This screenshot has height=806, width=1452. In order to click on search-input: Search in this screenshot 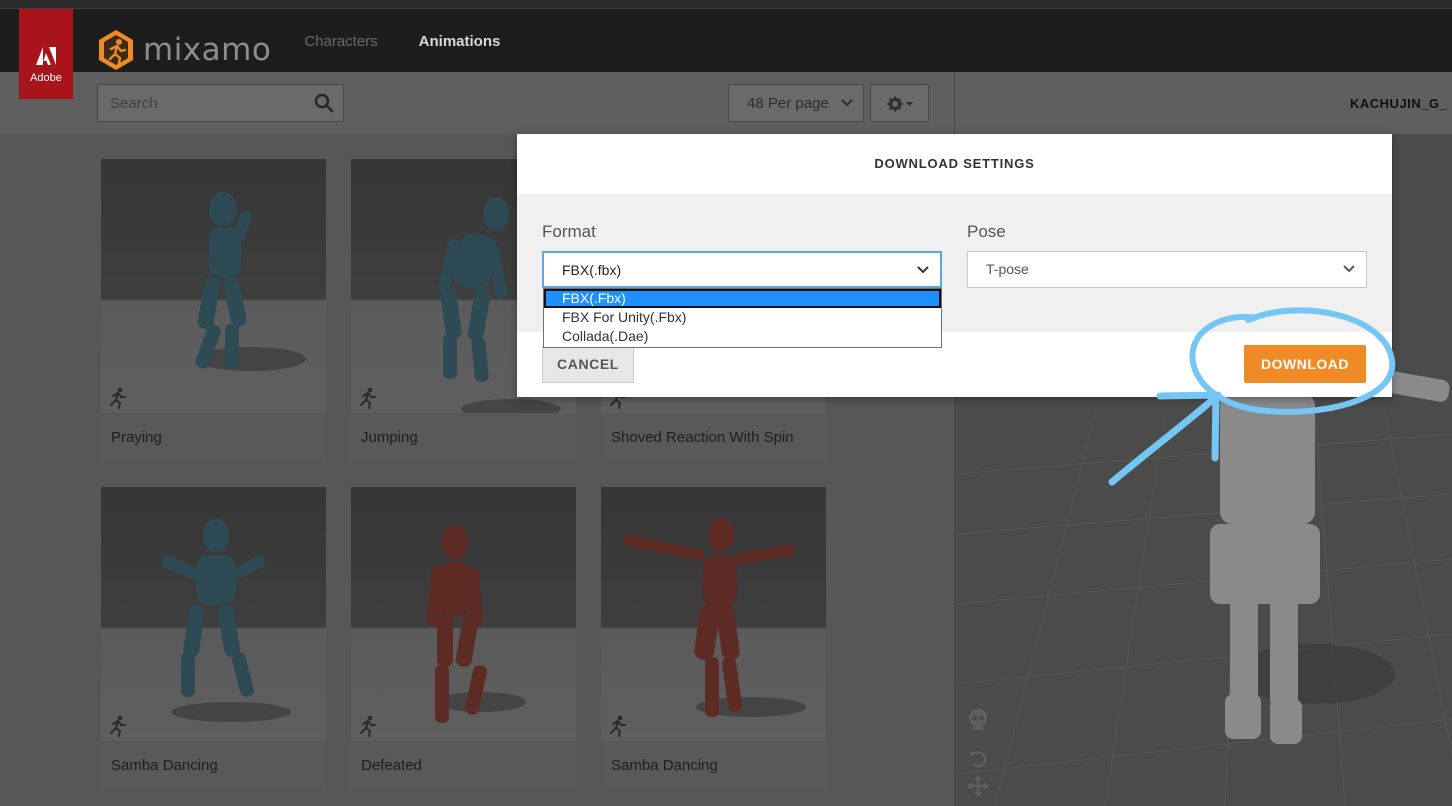, I will do `click(220, 103)`.